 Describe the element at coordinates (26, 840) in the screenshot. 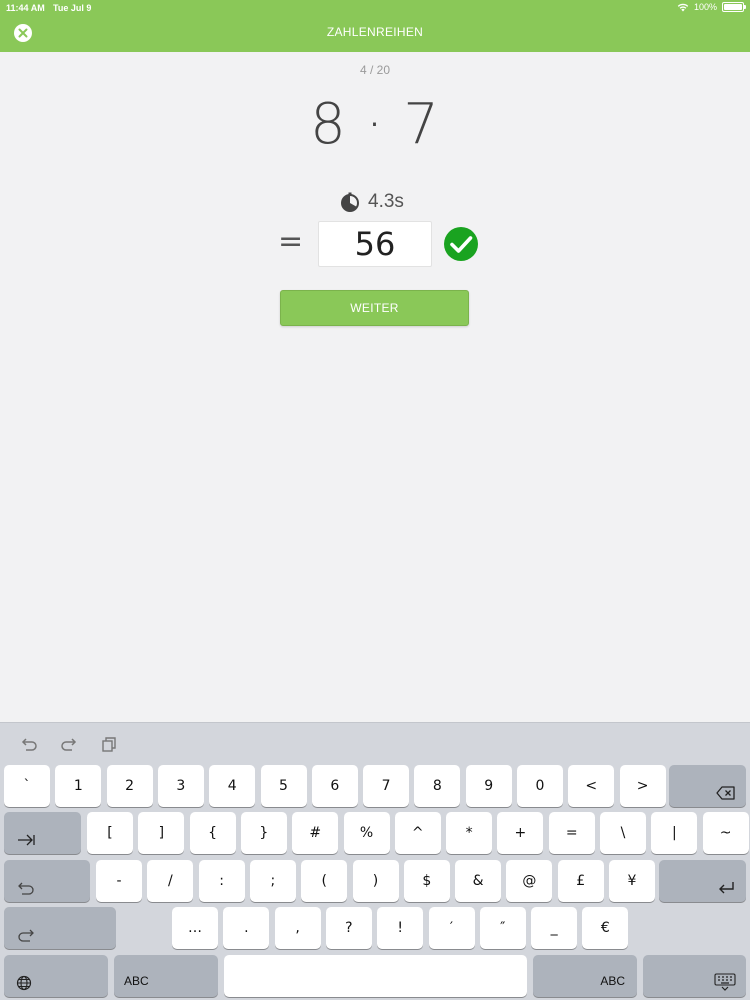

I see `tab-icon` at that location.